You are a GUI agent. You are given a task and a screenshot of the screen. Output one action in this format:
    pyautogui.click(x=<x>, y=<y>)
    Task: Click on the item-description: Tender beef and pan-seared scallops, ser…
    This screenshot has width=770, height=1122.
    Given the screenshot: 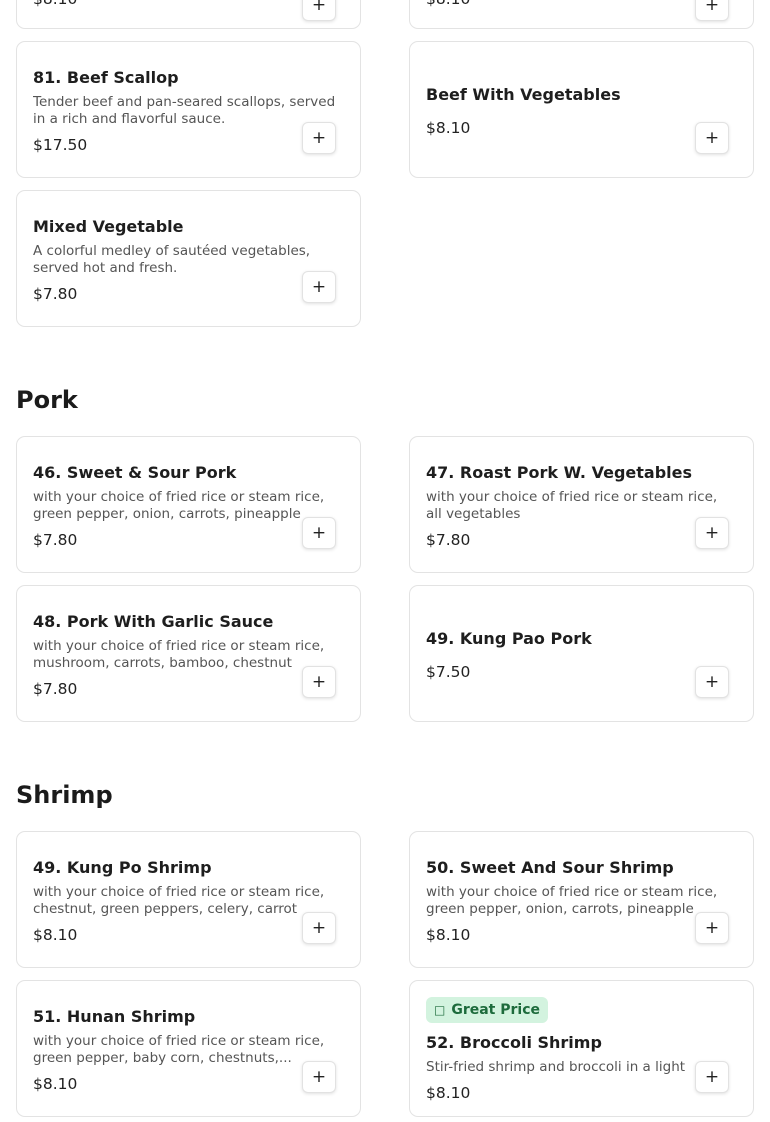 What is the action you would take?
    pyautogui.click(x=184, y=110)
    